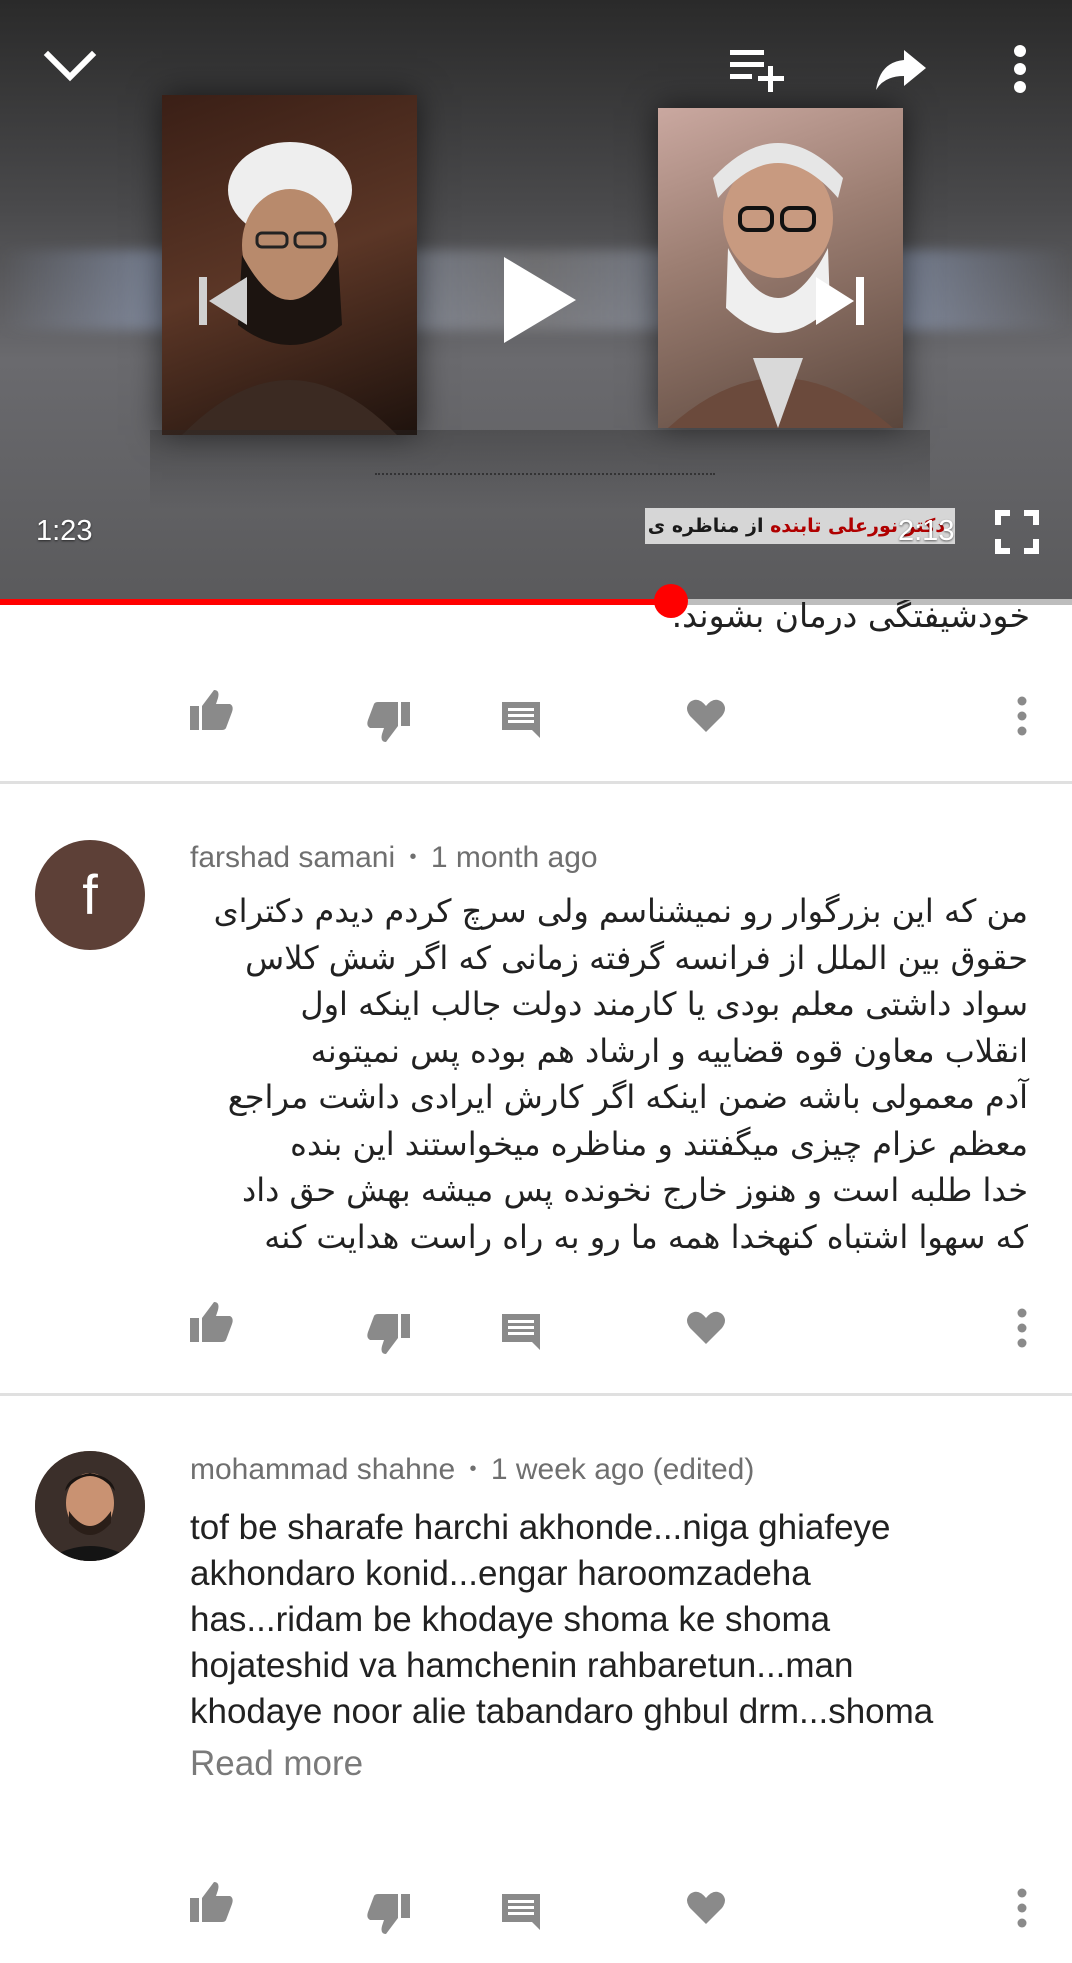  Describe the element at coordinates (622, 1469) in the screenshot. I see `comment-time: 1 week ago (edited)` at that location.